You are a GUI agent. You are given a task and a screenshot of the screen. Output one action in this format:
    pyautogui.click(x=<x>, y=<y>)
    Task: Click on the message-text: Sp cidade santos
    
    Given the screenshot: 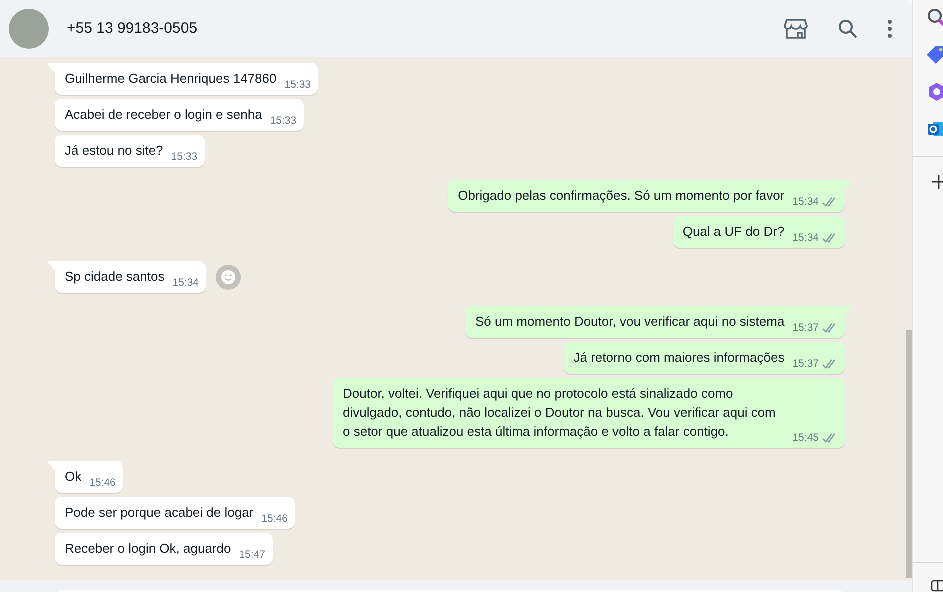 What is the action you would take?
    pyautogui.click(x=115, y=277)
    